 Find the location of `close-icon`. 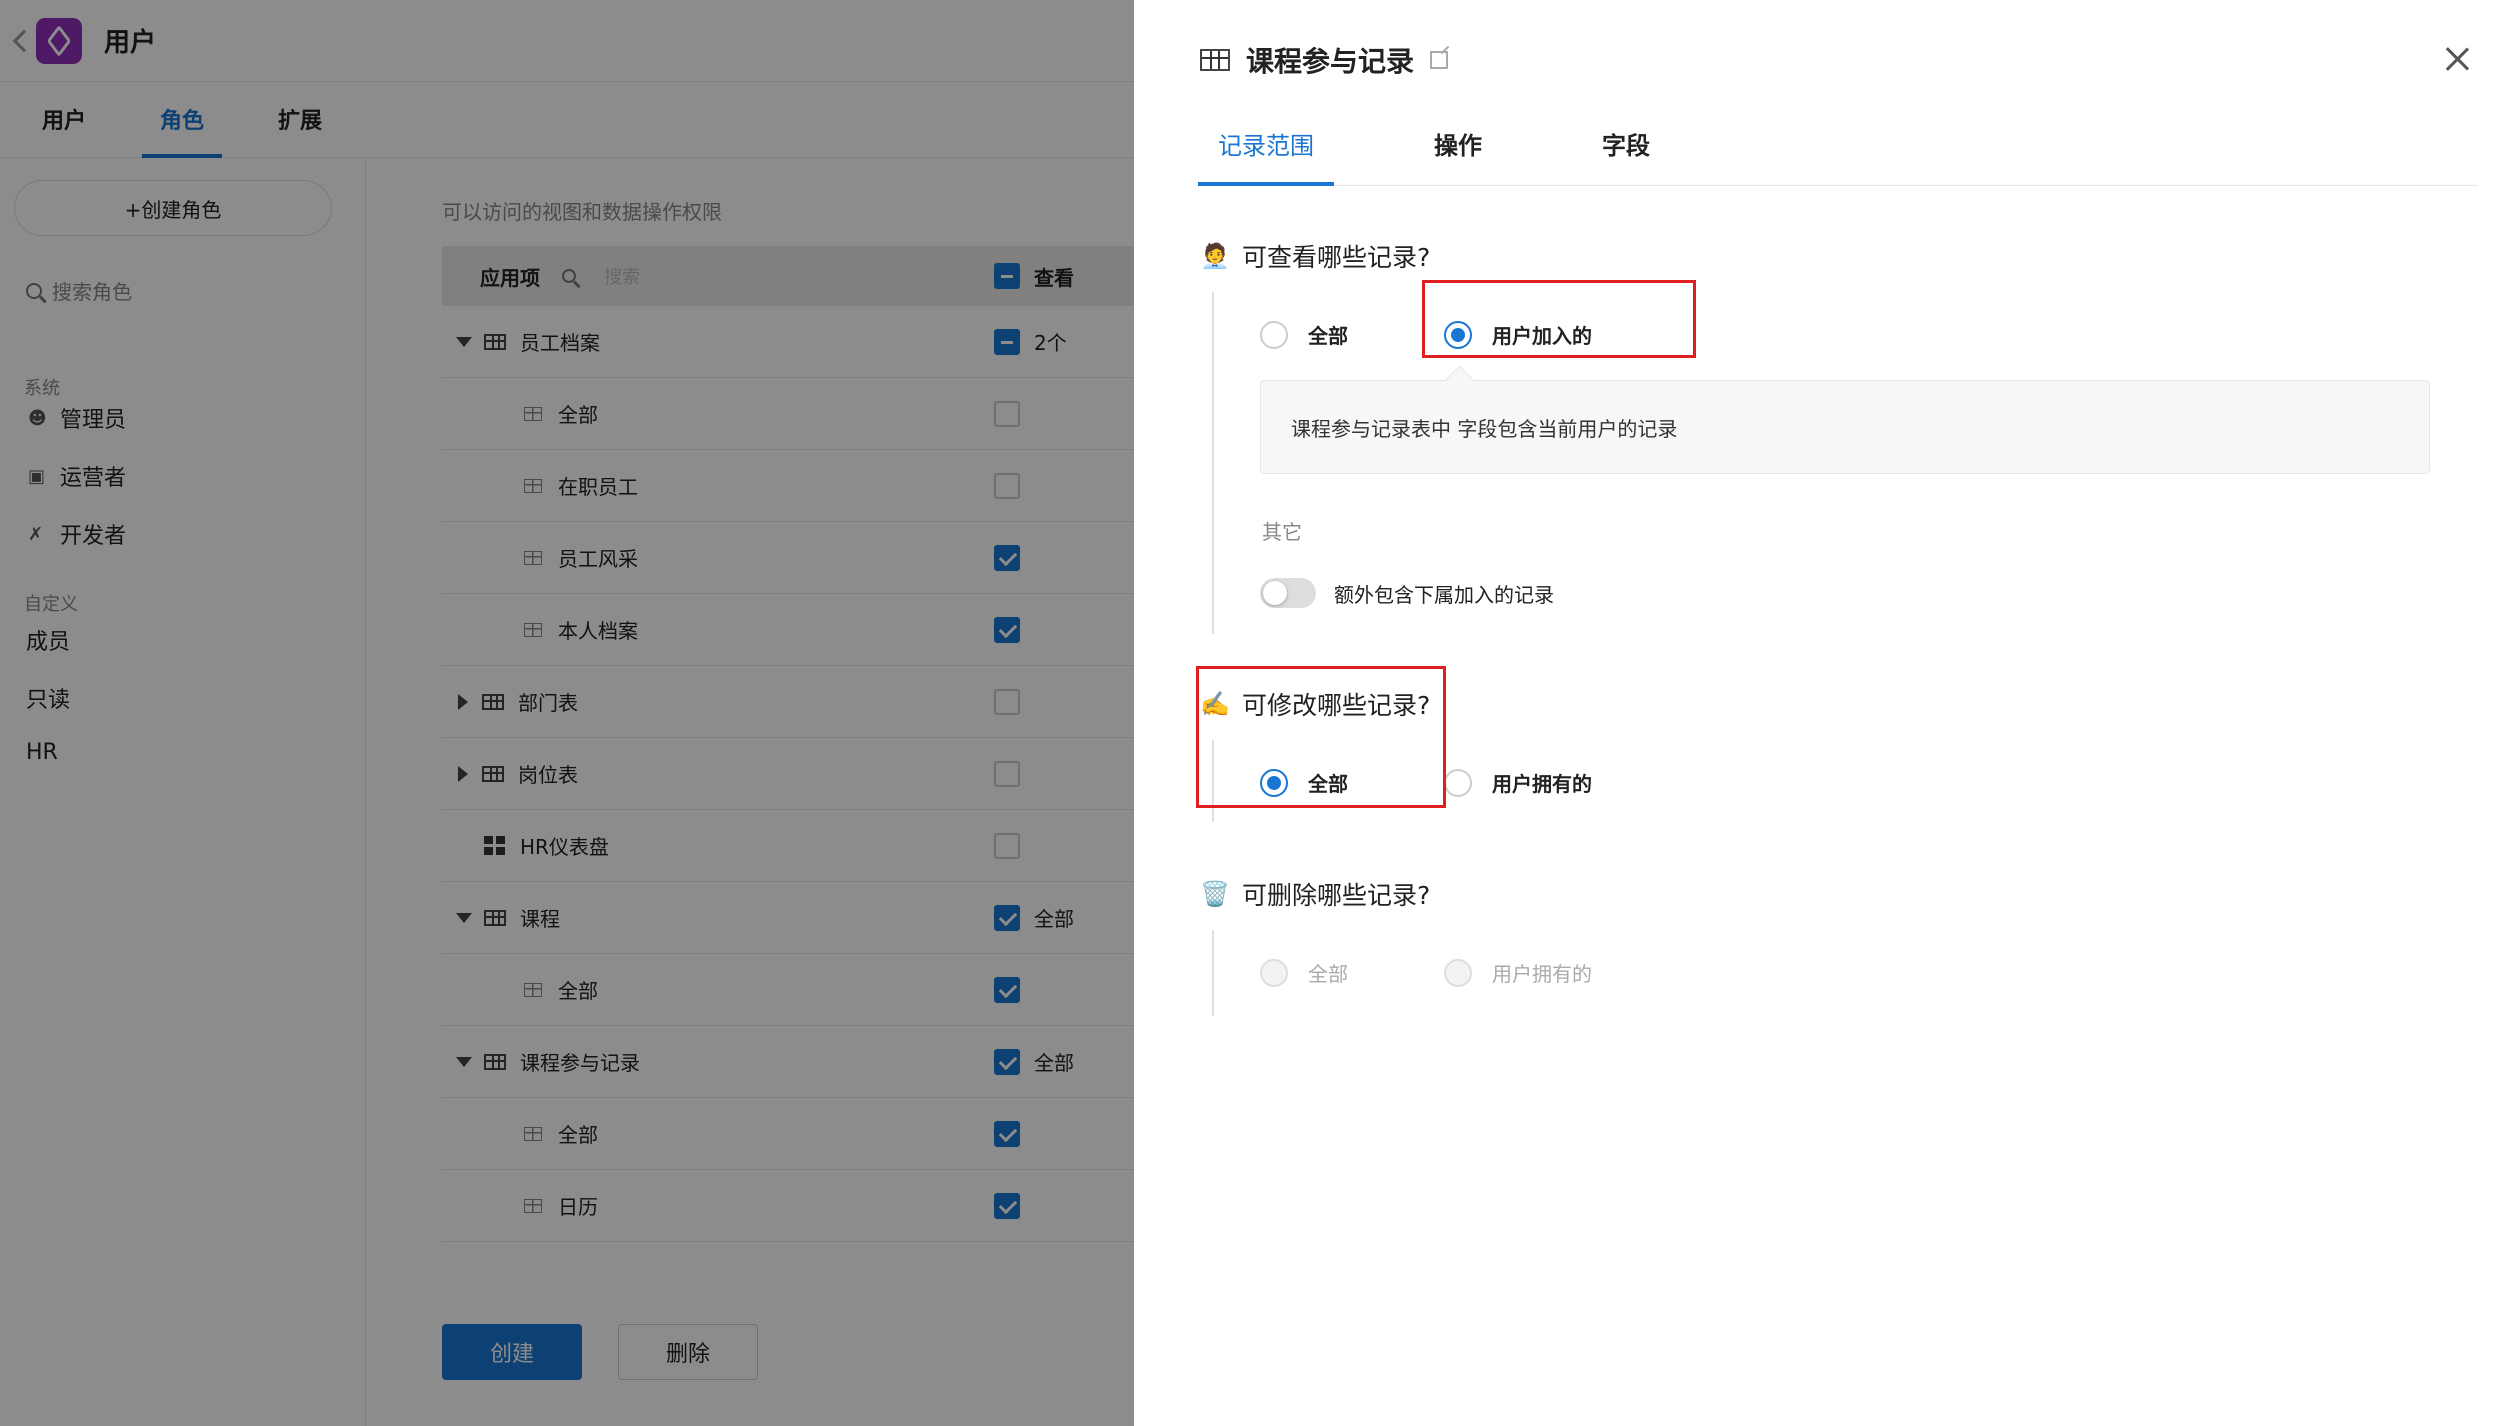

close-icon is located at coordinates (2457, 59).